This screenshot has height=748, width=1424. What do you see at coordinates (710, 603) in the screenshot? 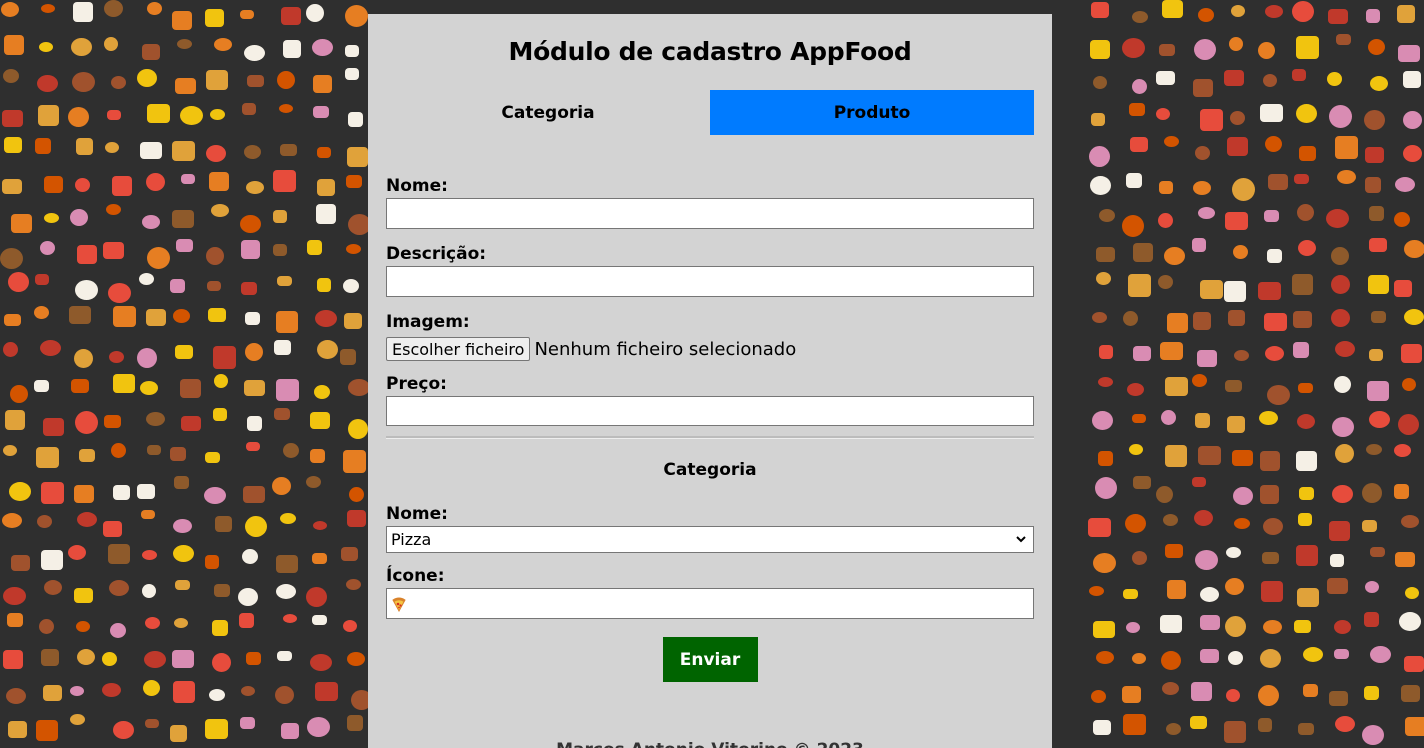
I see `icone-input` at bounding box center [710, 603].